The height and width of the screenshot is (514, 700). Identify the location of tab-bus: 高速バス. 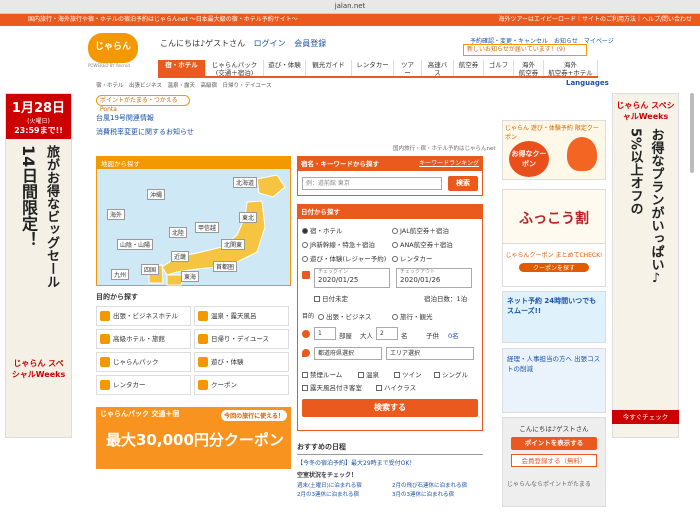
(438, 68).